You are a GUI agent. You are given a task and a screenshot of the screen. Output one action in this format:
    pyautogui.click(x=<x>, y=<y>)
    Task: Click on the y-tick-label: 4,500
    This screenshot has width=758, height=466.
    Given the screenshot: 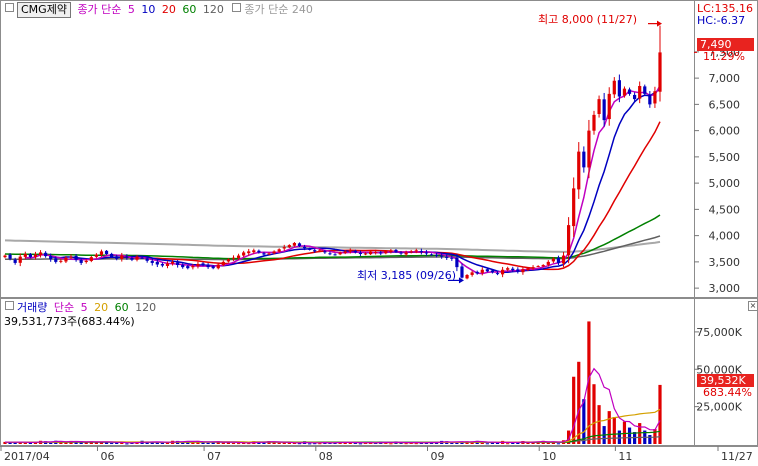 What is the action you would take?
    pyautogui.click(x=725, y=209)
    